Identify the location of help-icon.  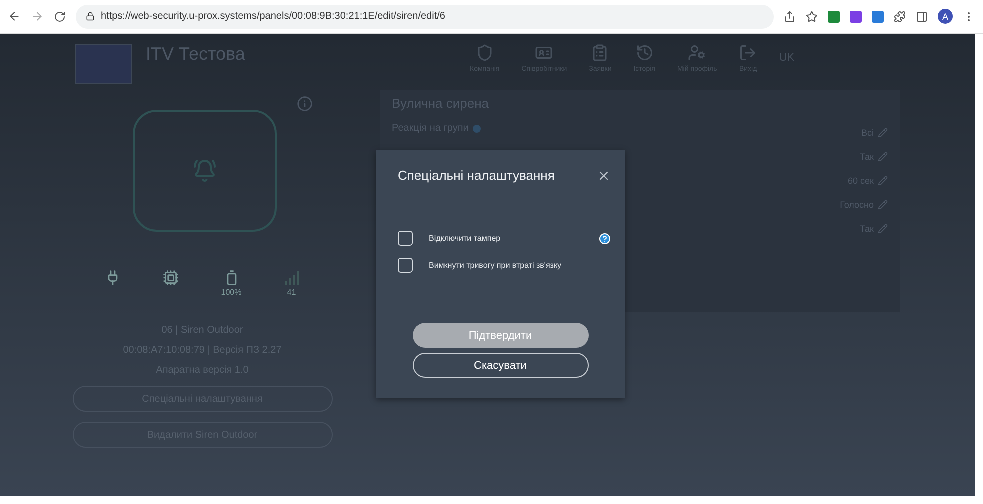
(605, 238).